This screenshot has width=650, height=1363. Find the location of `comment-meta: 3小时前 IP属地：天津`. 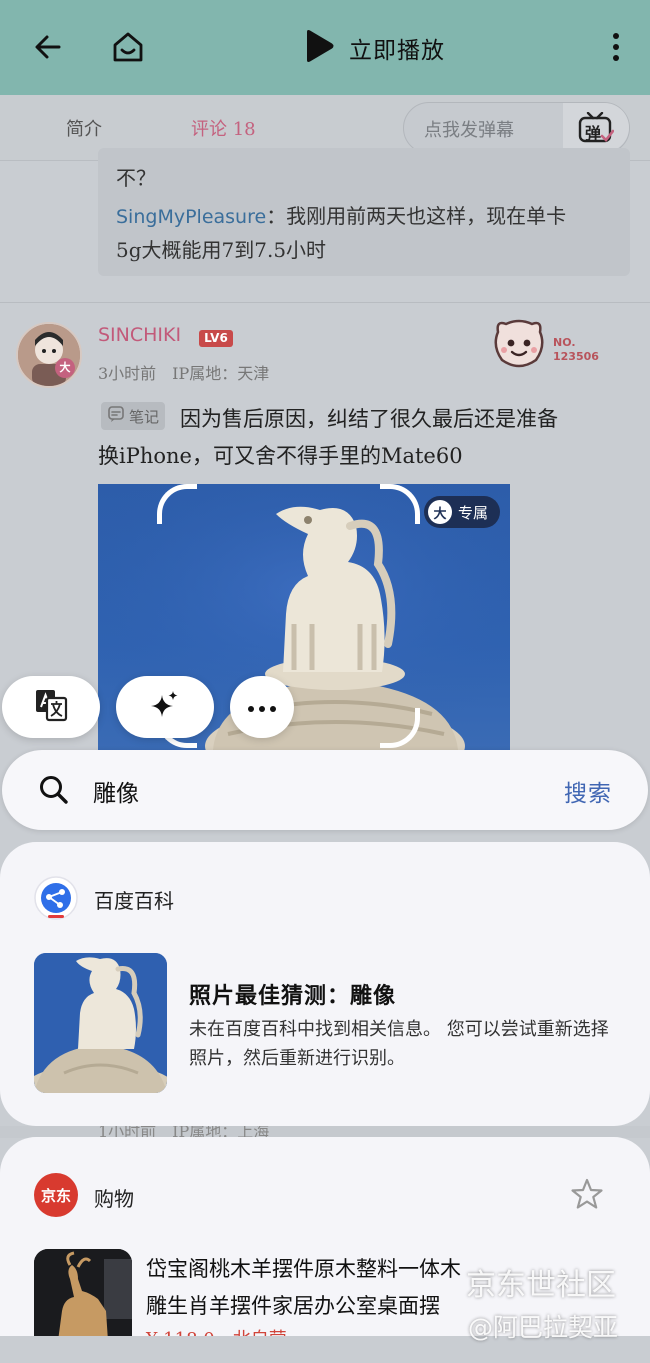

comment-meta: 3小时前 IP属地：天津 is located at coordinates (184, 373).